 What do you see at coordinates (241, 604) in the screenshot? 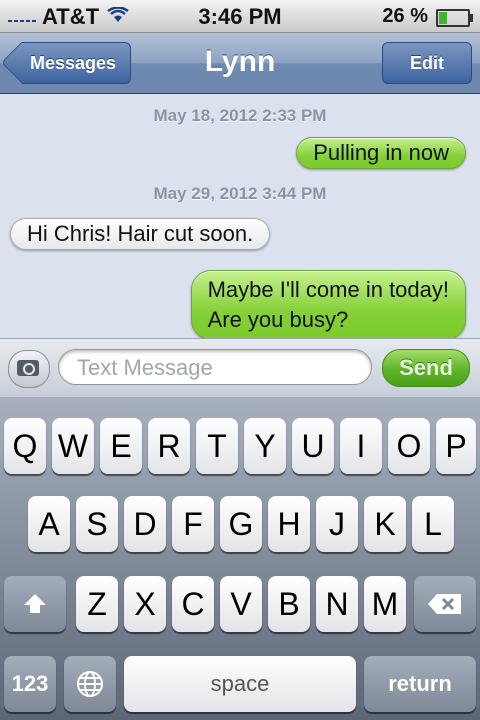
I see `key-v: V` at bounding box center [241, 604].